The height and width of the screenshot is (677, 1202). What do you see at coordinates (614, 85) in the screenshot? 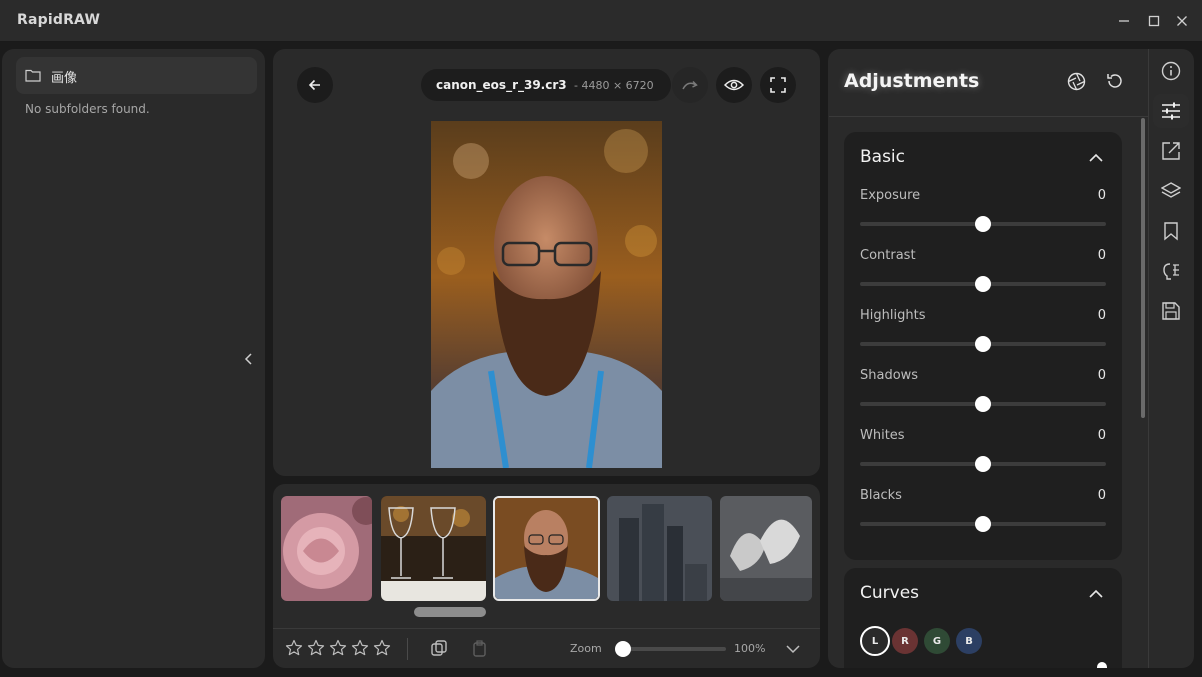
I see `file-dimensions: - 4480 × 6720` at bounding box center [614, 85].